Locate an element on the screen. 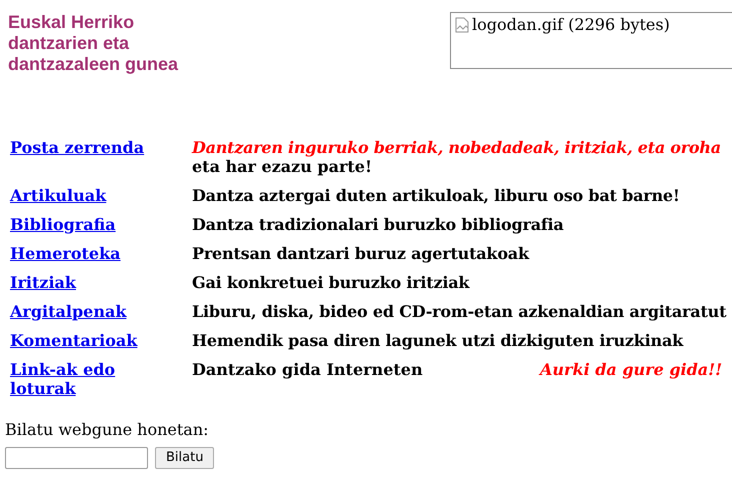 The height and width of the screenshot is (496, 732). section-highlight: Dantzaren inguruko berriak, nobedadeak, iritziak, eta oroha is located at coordinates (456, 147).